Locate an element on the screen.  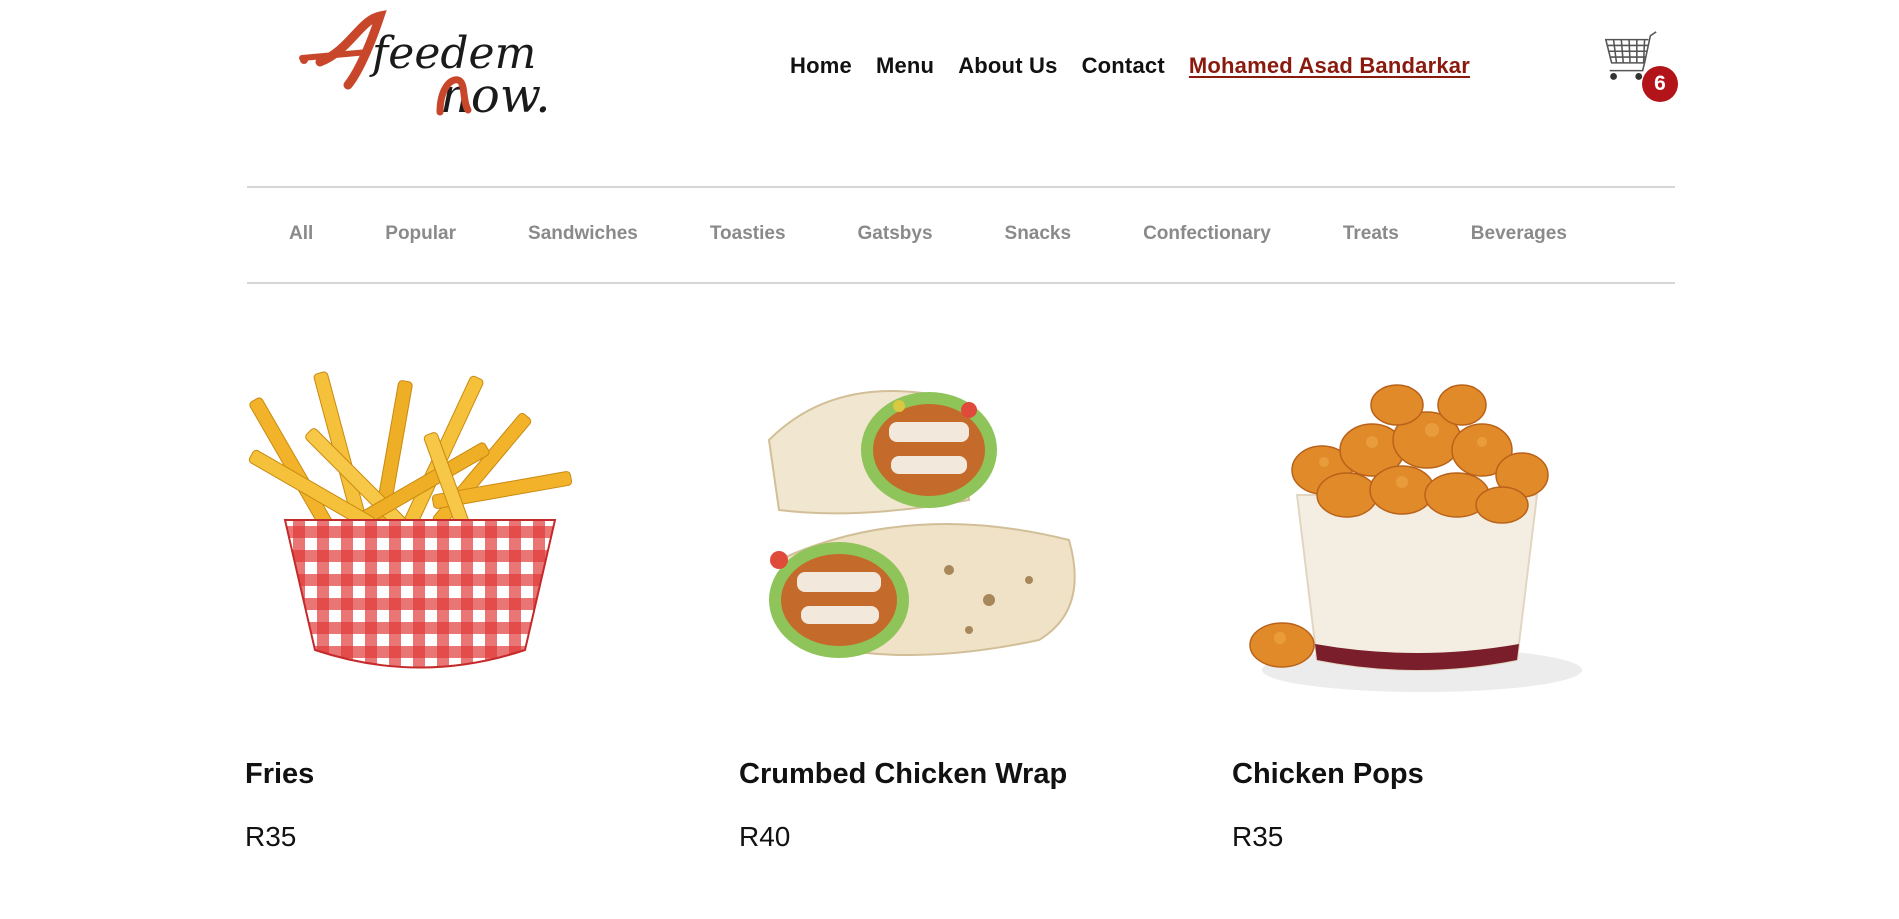
brand-logo: feedem now. is located at coordinates (440, 67).